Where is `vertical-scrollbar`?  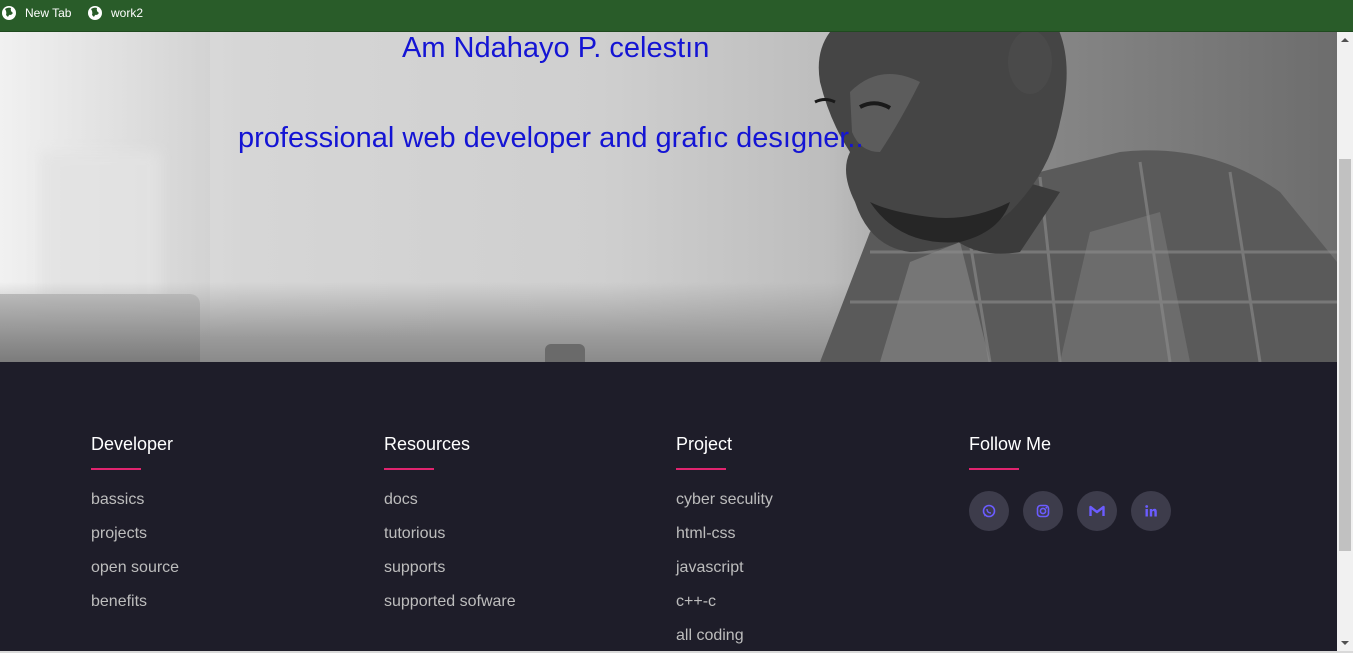 vertical-scrollbar is located at coordinates (1345, 341).